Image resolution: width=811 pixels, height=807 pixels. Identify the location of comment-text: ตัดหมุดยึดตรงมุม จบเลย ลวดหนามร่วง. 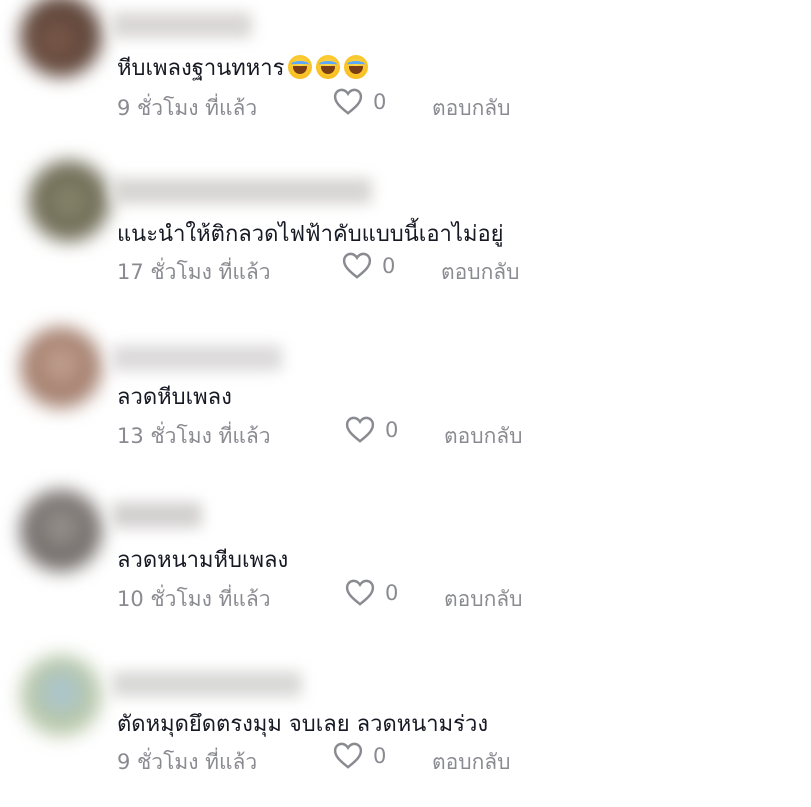
(303, 724).